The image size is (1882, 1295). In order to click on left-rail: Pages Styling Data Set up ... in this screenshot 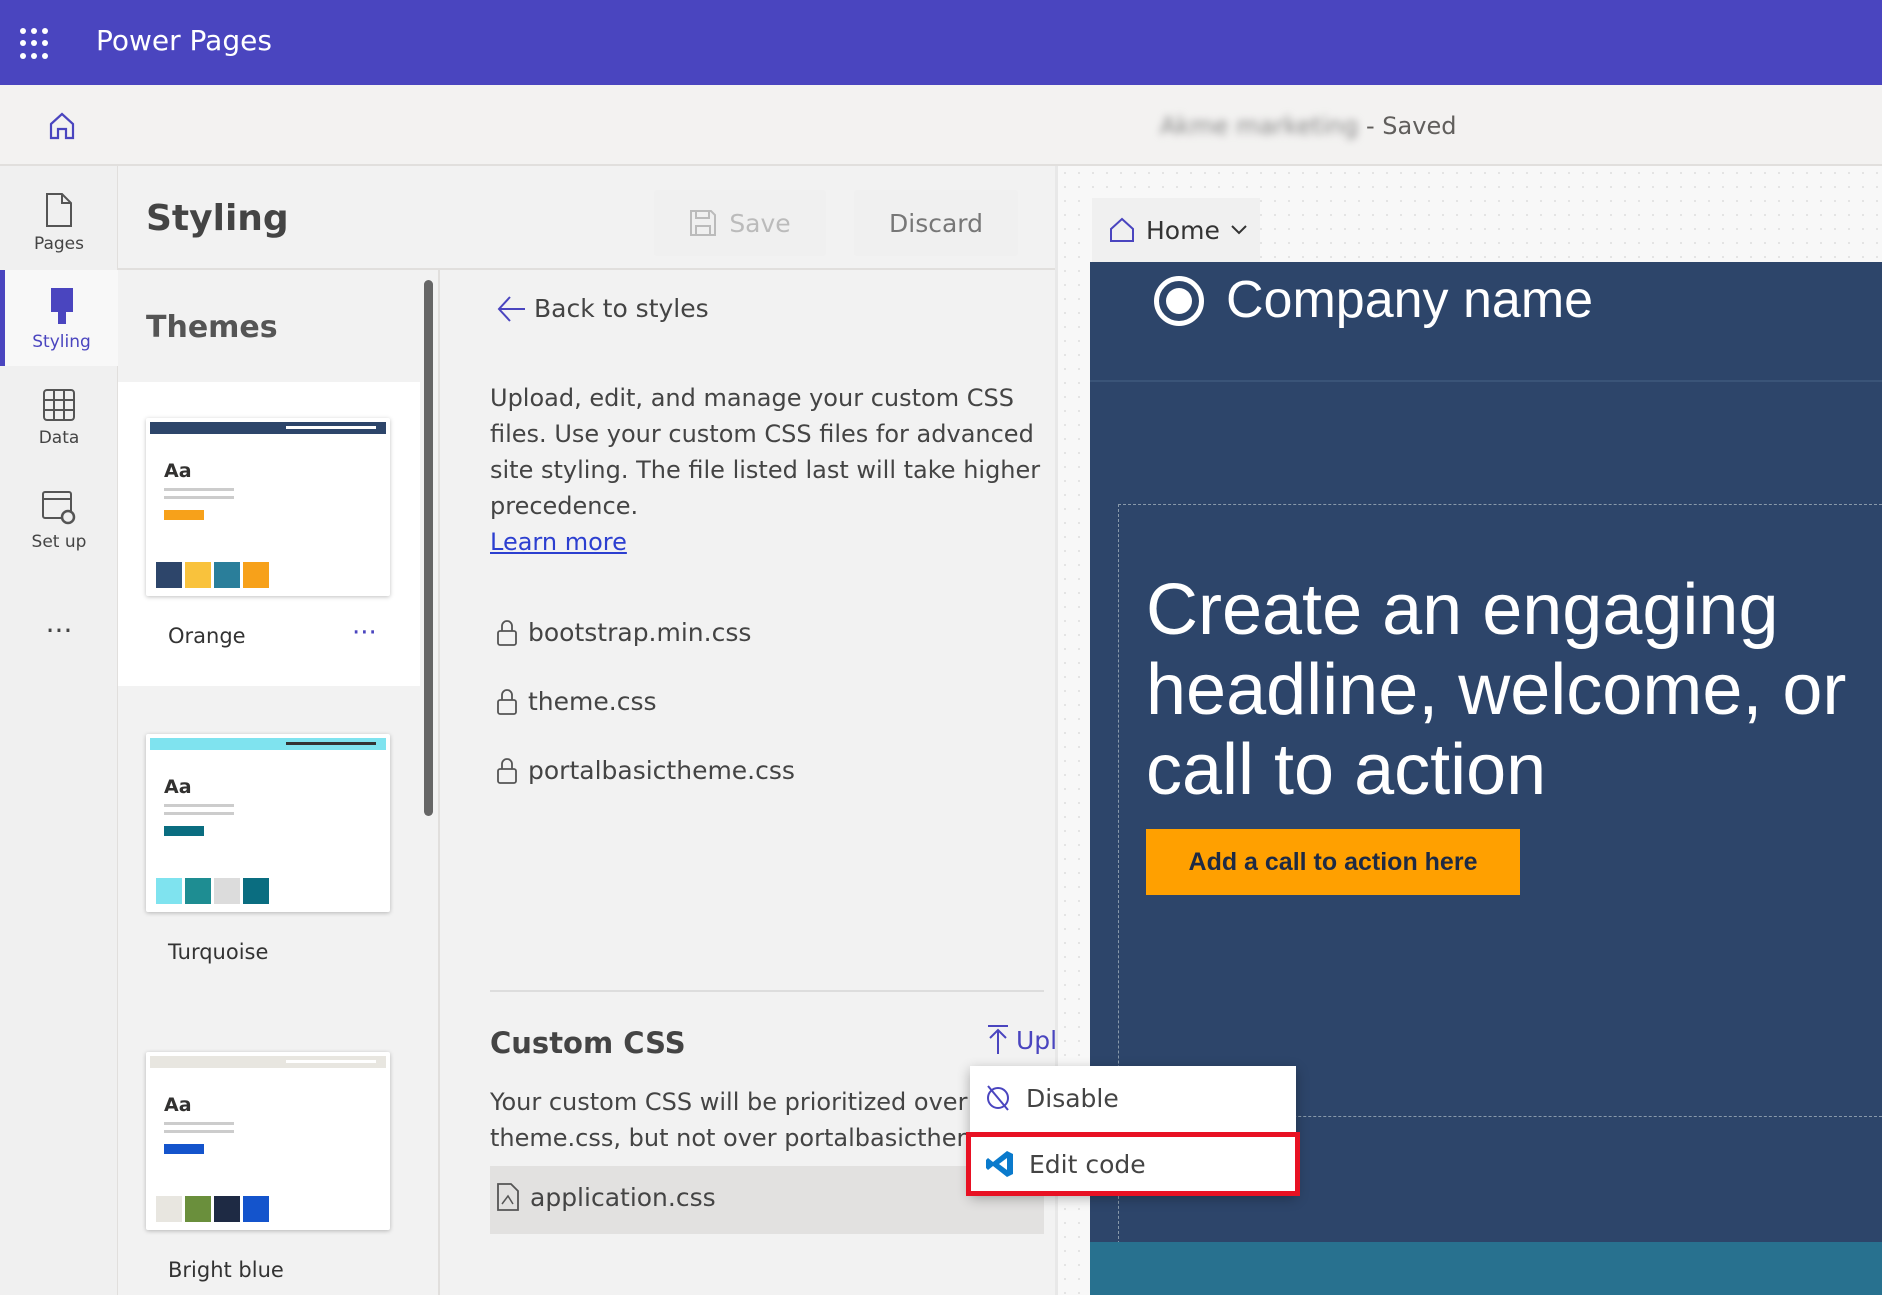, I will do `click(59, 730)`.